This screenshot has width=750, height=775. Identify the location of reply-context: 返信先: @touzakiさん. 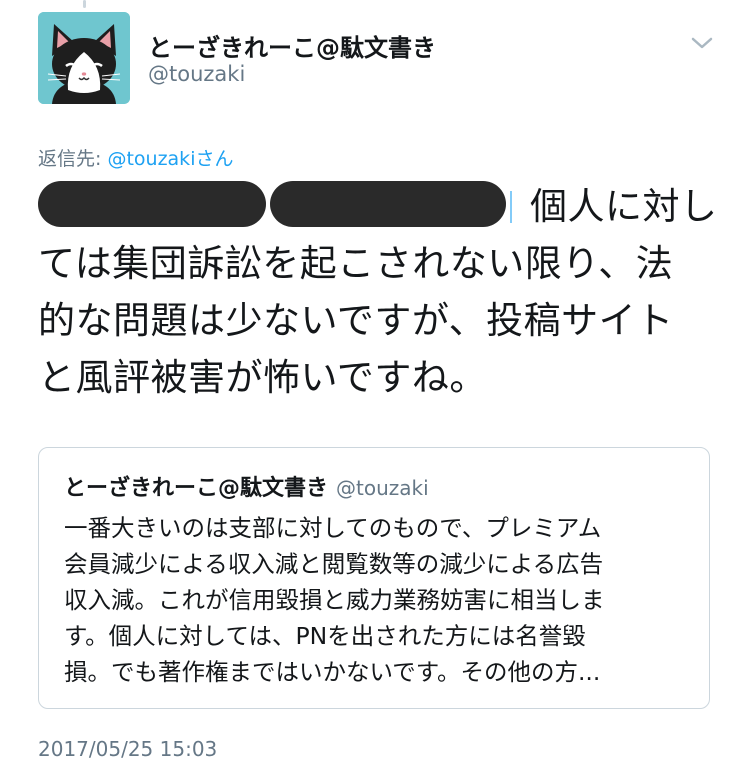
(135, 157).